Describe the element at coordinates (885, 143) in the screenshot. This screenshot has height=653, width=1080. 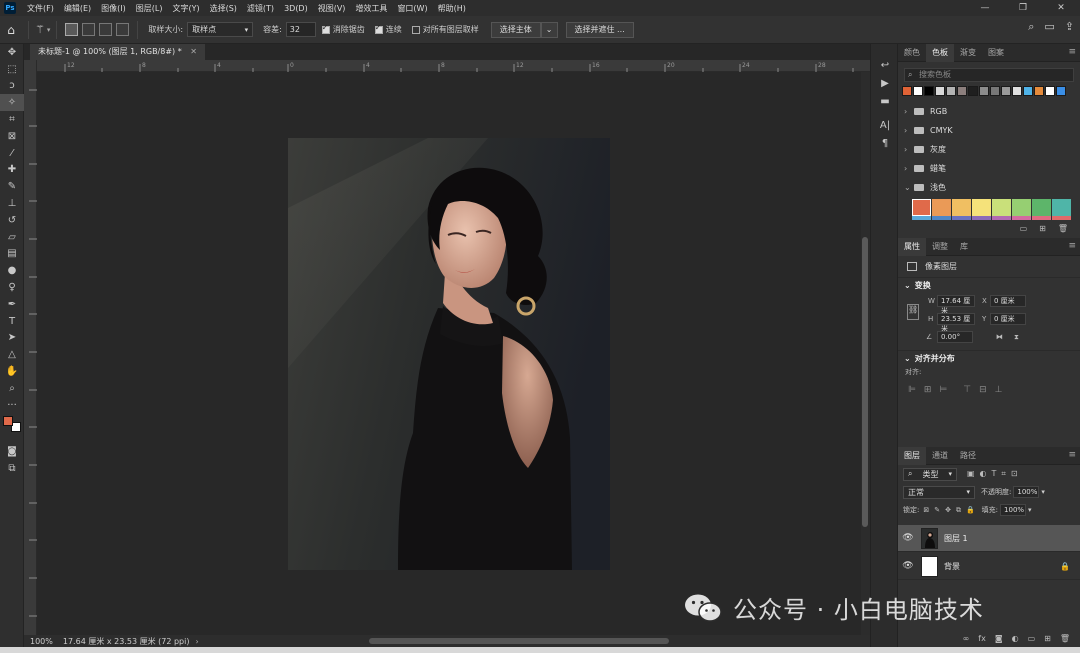
I see `paragraph-icon: ¶` at that location.